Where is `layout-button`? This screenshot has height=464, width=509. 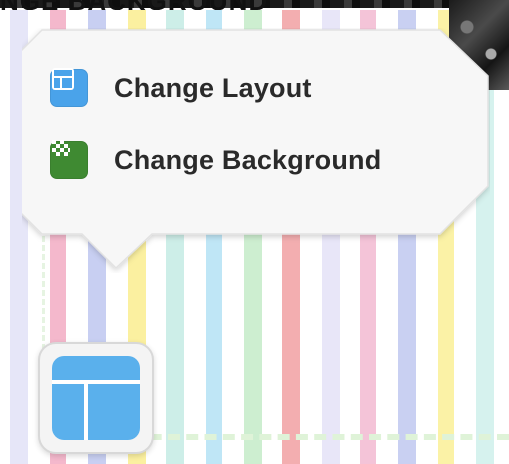 layout-button is located at coordinates (96, 398).